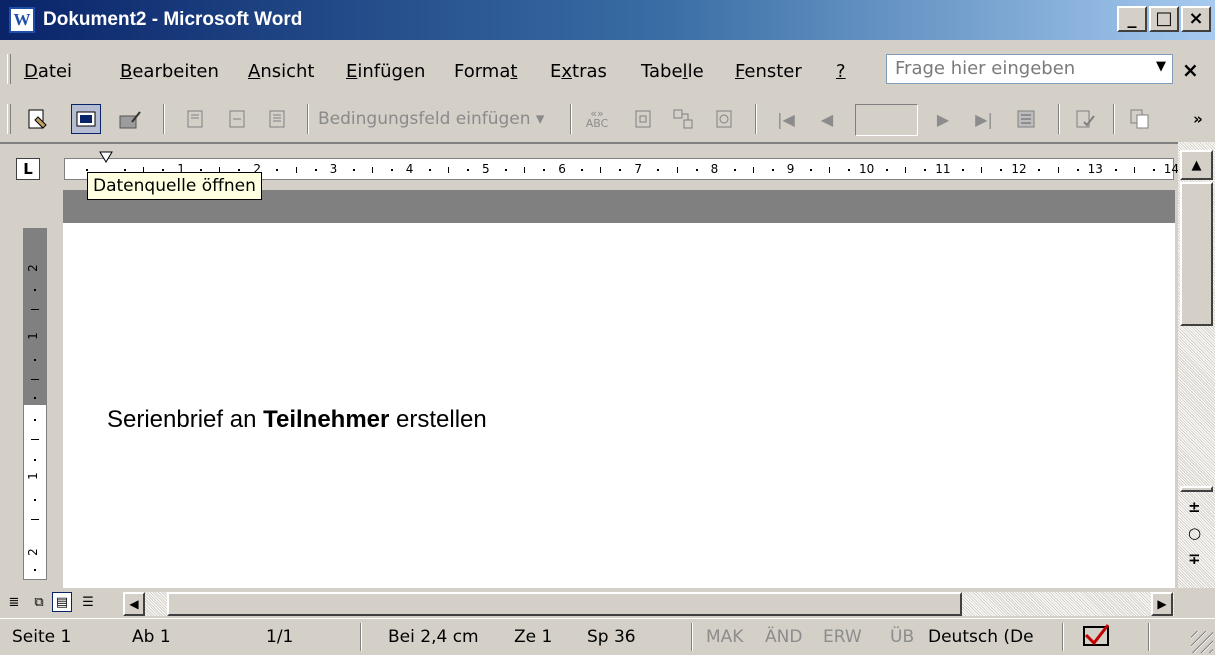 The width and height of the screenshot is (1215, 655). I want to click on vertical-scroll-thumb, so click(1196, 254).